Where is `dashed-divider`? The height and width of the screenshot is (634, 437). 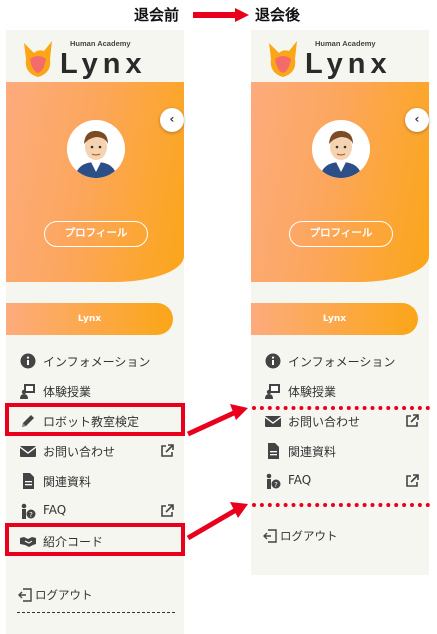 dashed-divider is located at coordinates (96, 612).